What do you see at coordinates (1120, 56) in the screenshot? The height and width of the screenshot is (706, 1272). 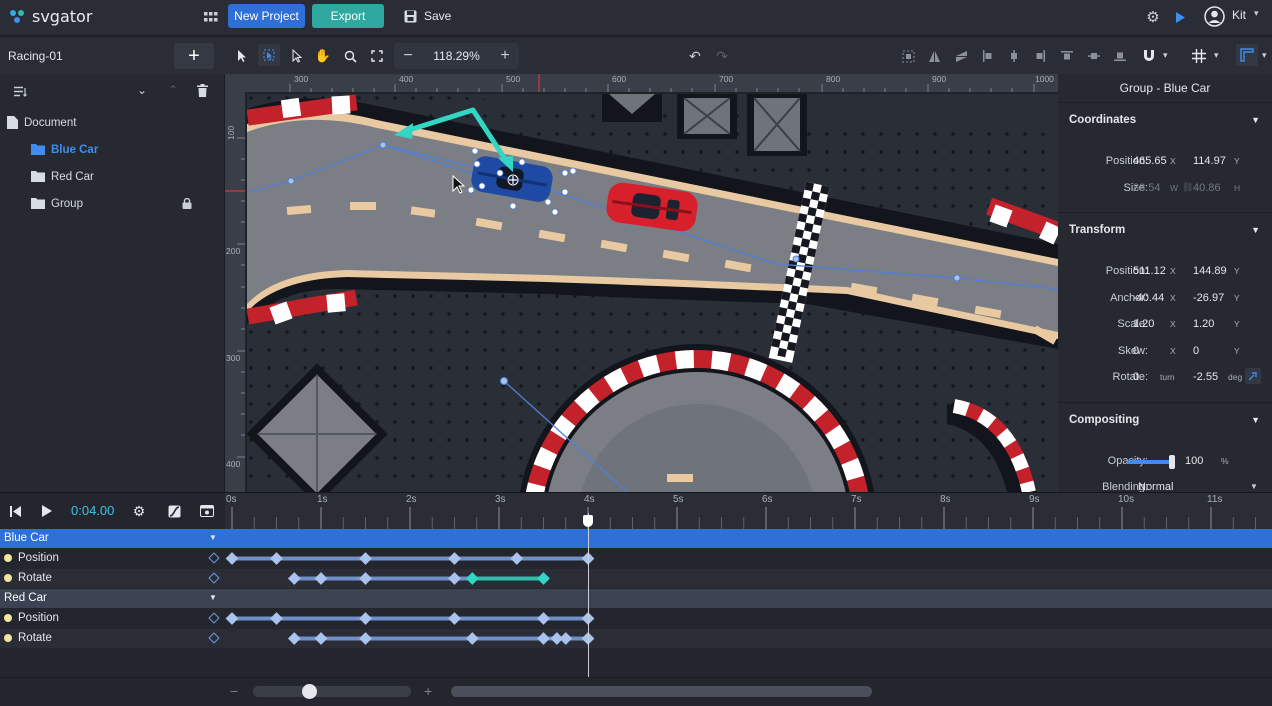 I see `align-bottom-icon` at bounding box center [1120, 56].